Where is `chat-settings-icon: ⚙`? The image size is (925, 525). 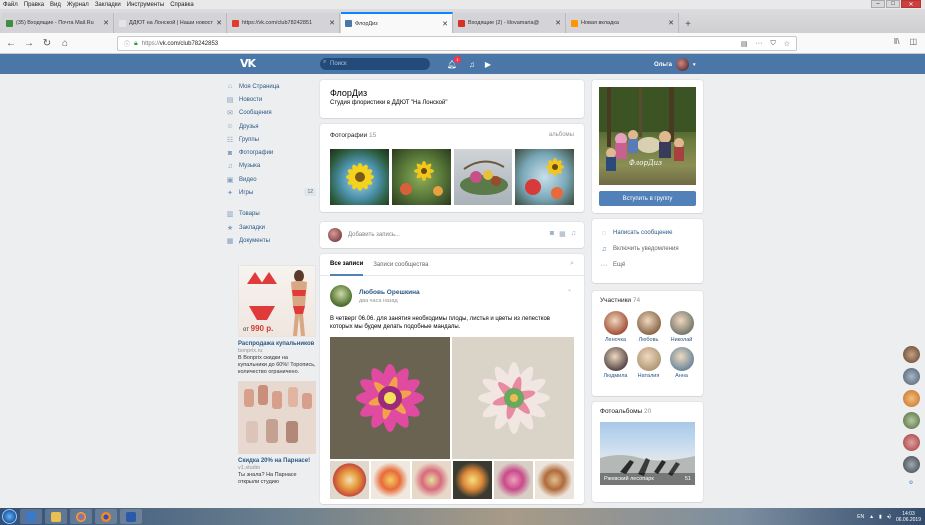 chat-settings-icon: ⚙ is located at coordinates (911, 483).